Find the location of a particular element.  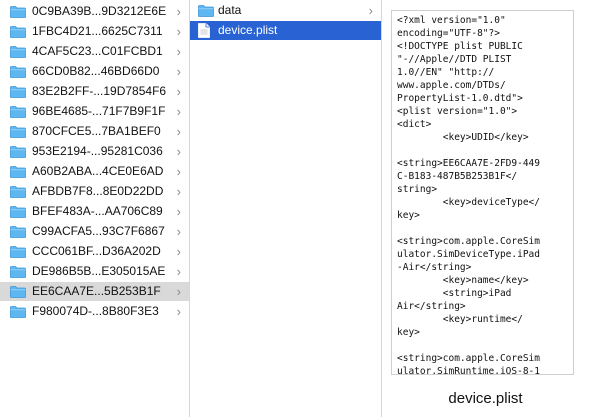

device-folder-item: 870CFCE5...7BA1BEF0 › is located at coordinates (94, 131).